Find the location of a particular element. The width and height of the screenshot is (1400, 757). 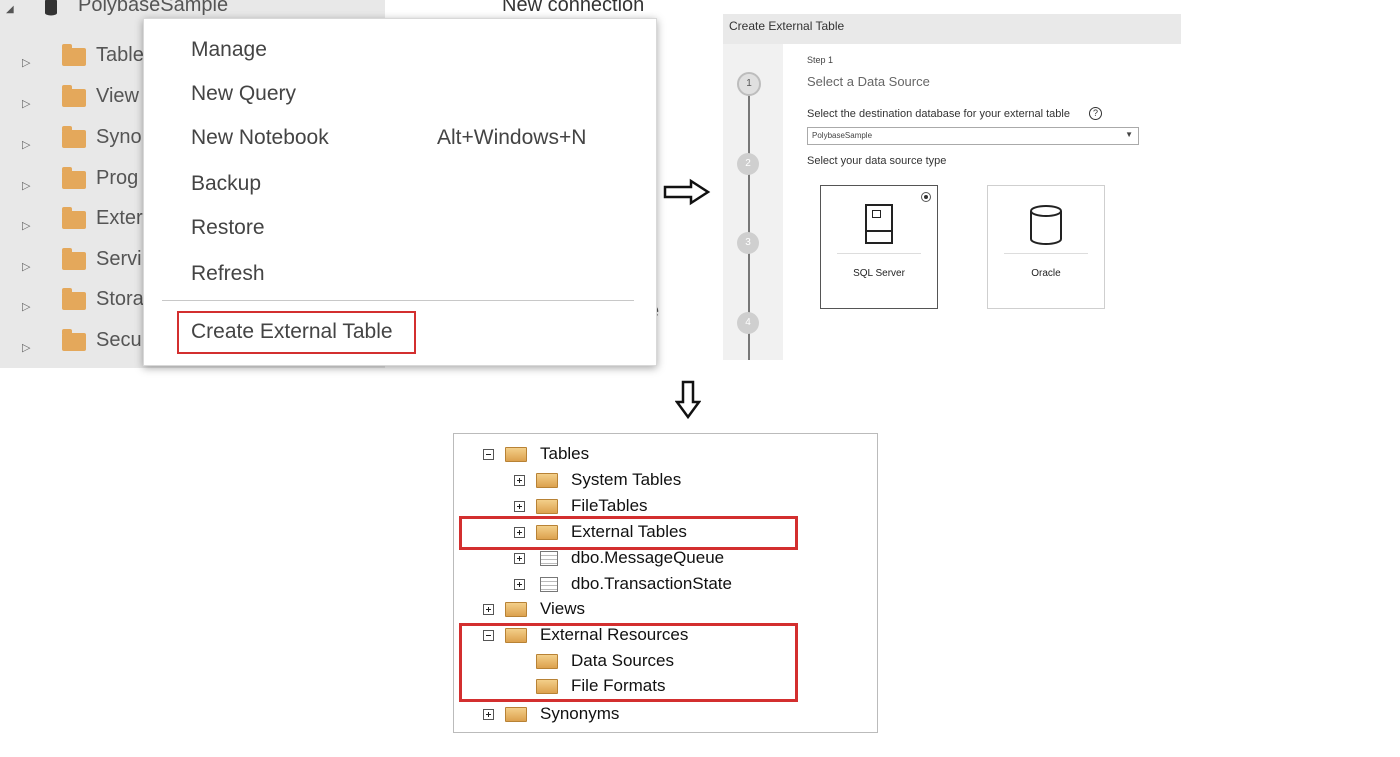

tree-node-label: FileTables is located at coordinates (609, 505).